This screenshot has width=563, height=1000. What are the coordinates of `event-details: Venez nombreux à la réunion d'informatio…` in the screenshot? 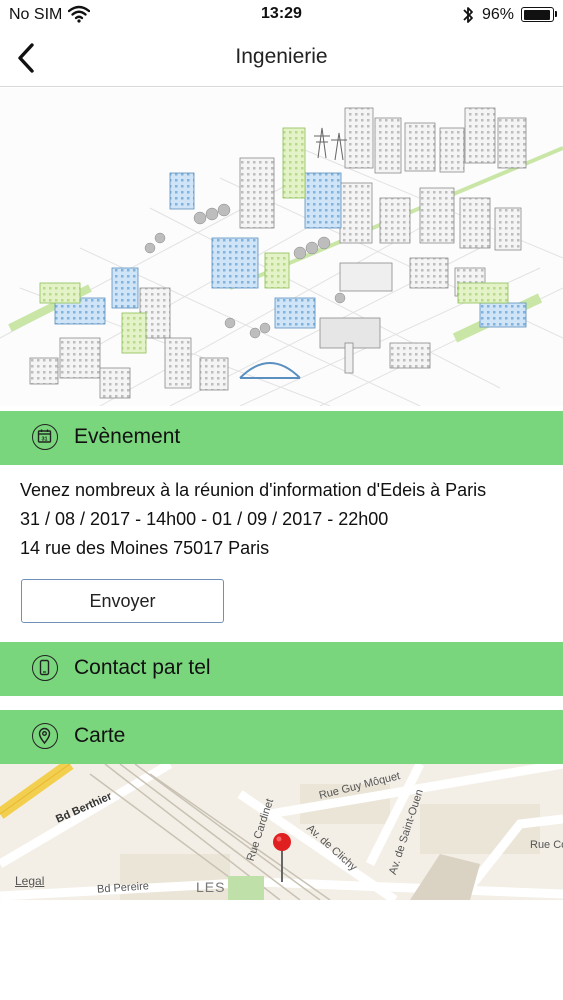 It's located at (253, 519).